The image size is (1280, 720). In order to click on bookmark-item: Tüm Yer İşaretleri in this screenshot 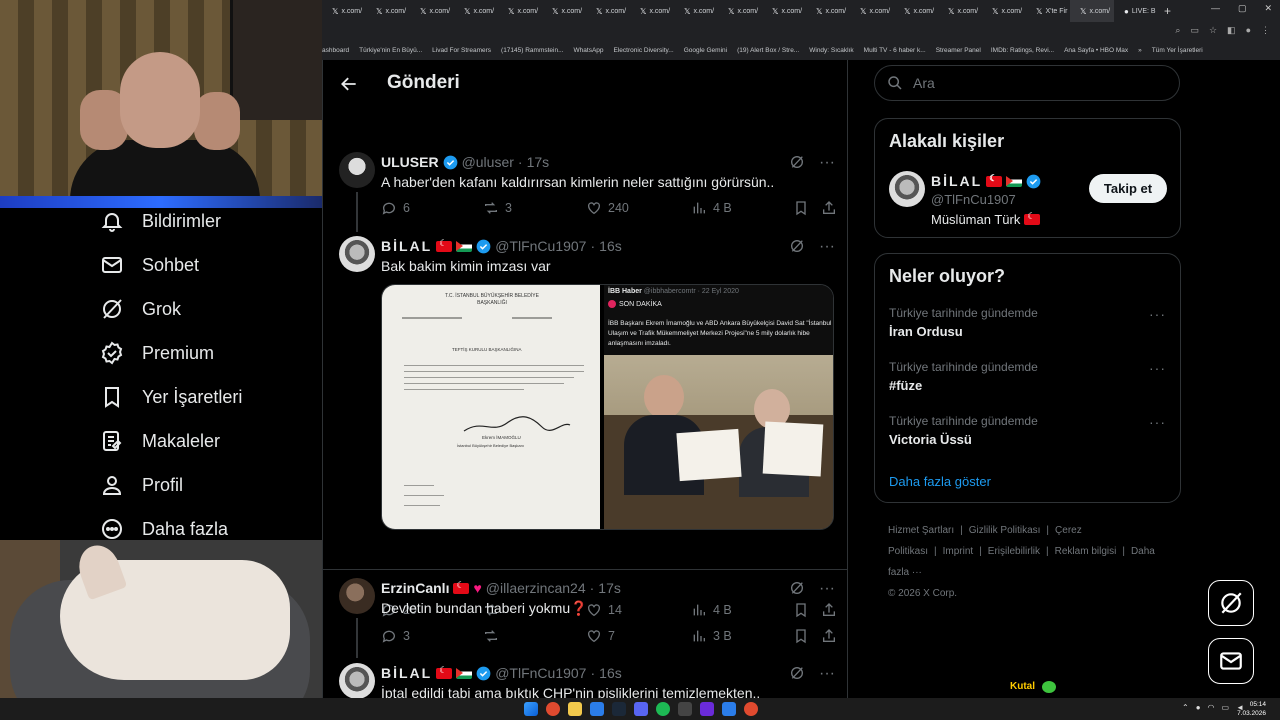, I will do `click(1177, 50)`.